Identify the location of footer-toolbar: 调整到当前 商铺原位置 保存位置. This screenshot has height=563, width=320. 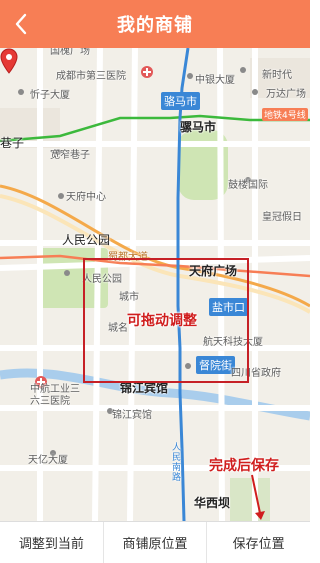
(155, 542).